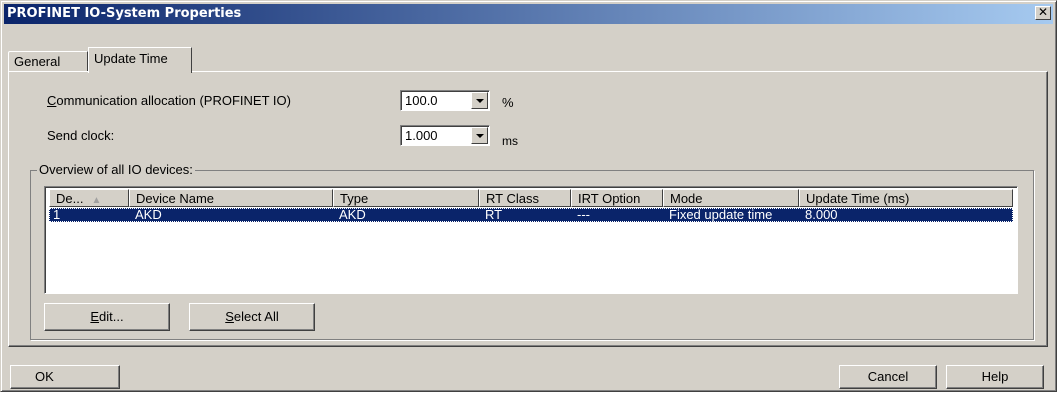 This screenshot has height=405, width=1059. Describe the element at coordinates (445, 135) in the screenshot. I see `send-clock-dropdown: 1.000` at that location.